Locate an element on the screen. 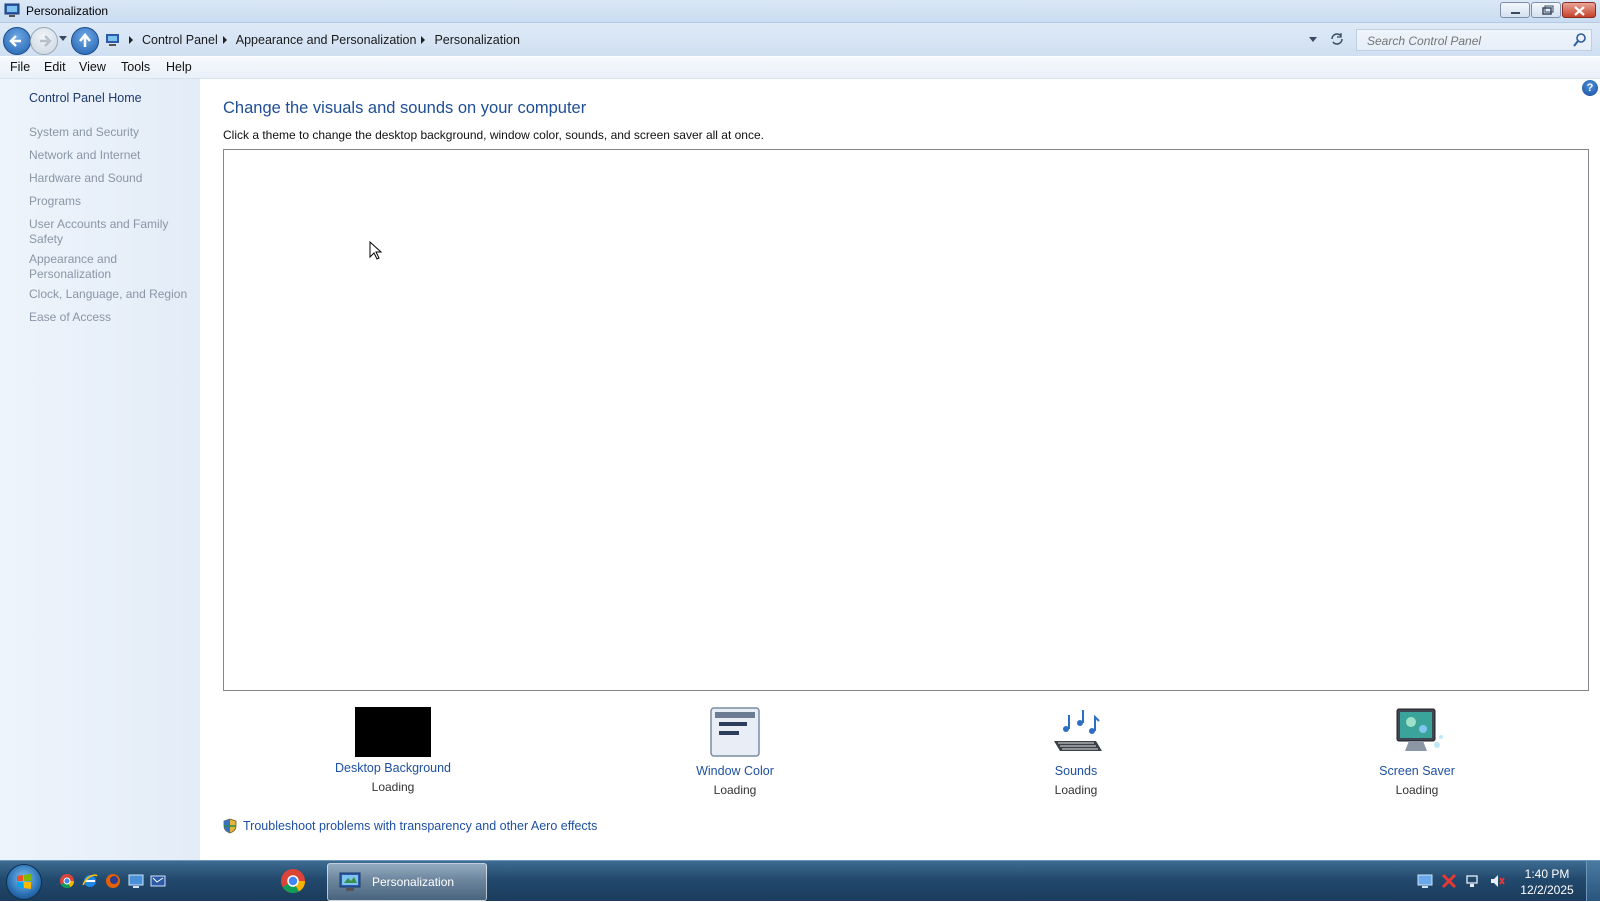  menu-help: Help is located at coordinates (179, 67).